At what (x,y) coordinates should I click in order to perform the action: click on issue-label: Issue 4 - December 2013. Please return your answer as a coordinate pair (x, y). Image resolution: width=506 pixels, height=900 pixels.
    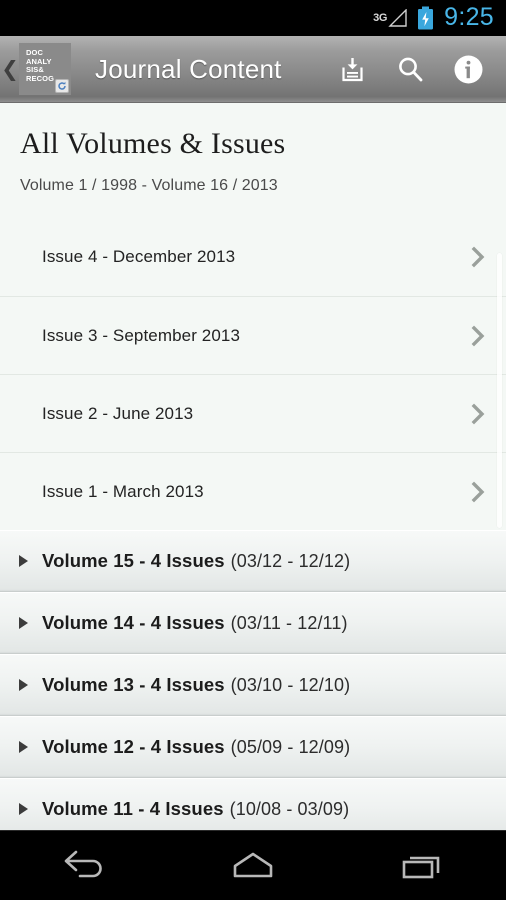
    Looking at the image, I should click on (139, 256).